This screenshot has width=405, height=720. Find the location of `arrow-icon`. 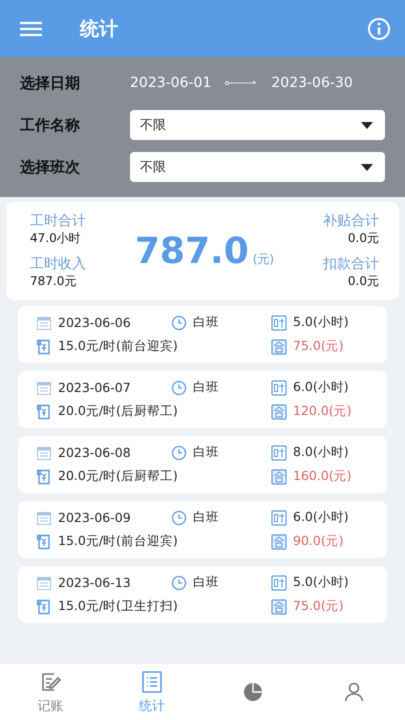

arrow-icon is located at coordinates (241, 83).